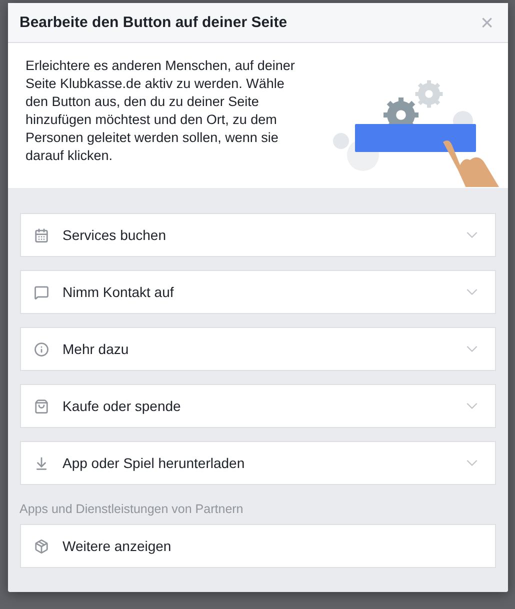 This screenshot has height=609, width=515. What do you see at coordinates (41, 463) in the screenshot?
I see `download-icon` at bounding box center [41, 463].